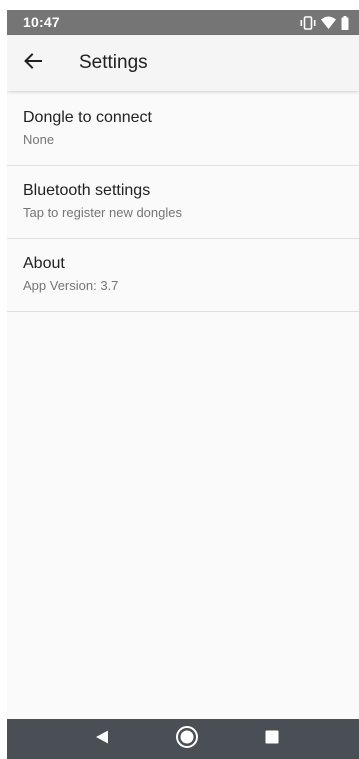 The width and height of the screenshot is (359, 759). Describe the element at coordinates (39, 139) in the screenshot. I see `pref-summary: None` at that location.